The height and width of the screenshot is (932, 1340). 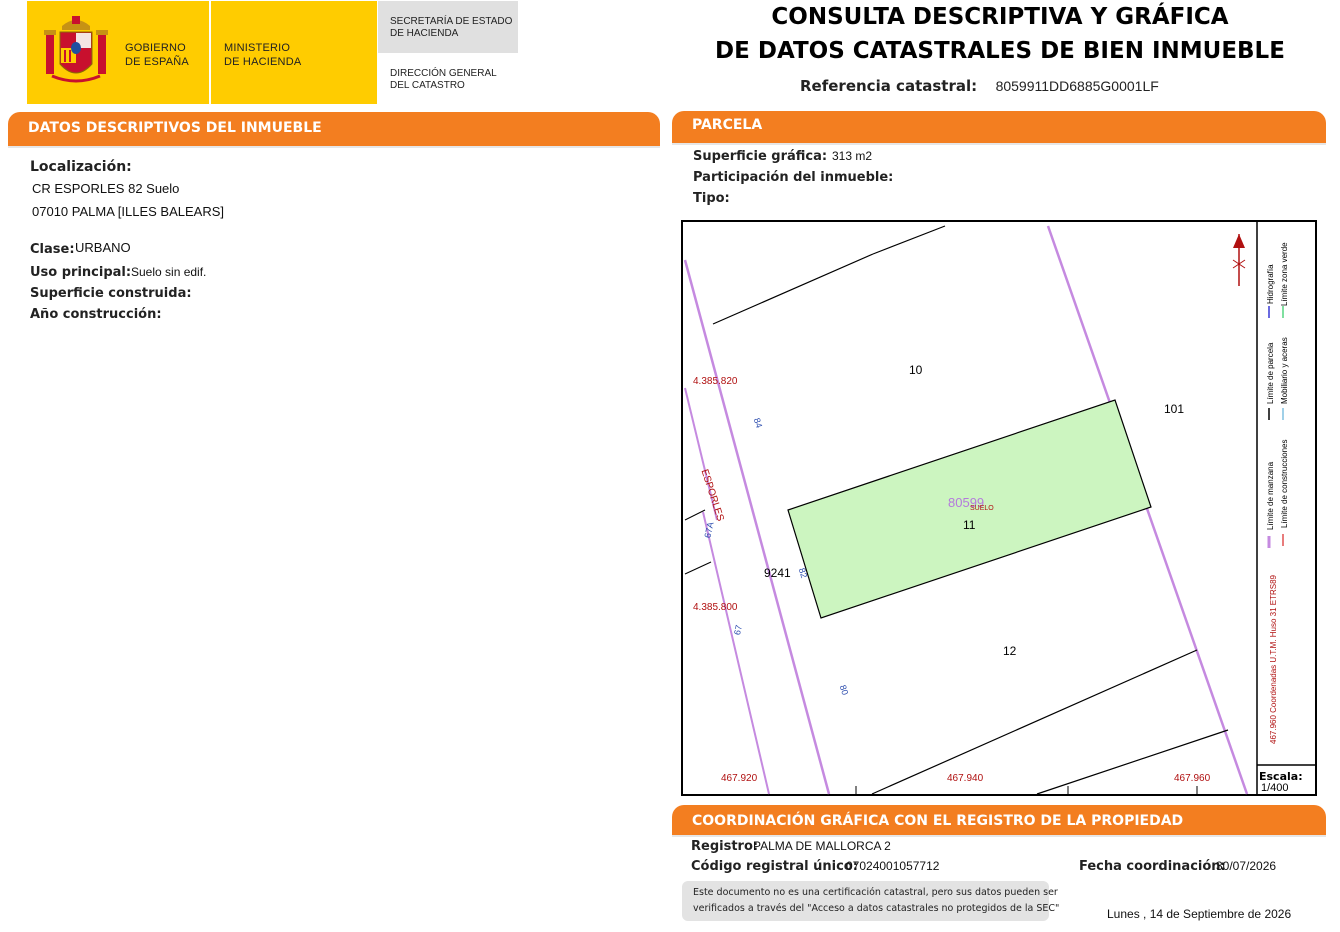 What do you see at coordinates (889, 86) in the screenshot?
I see `ref-label: Referencia catastral:` at bounding box center [889, 86].